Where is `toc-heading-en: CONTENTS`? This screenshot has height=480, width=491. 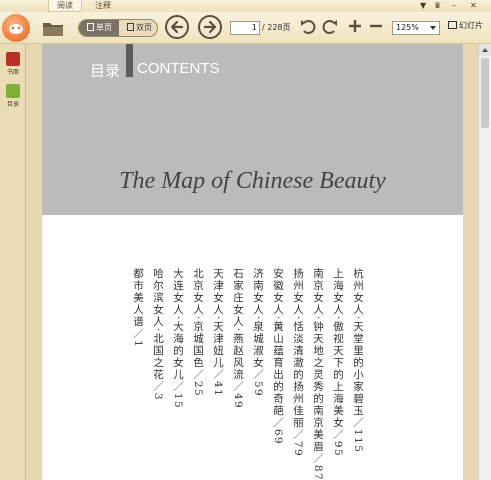
toc-heading-en: CONTENTS is located at coordinates (178, 68).